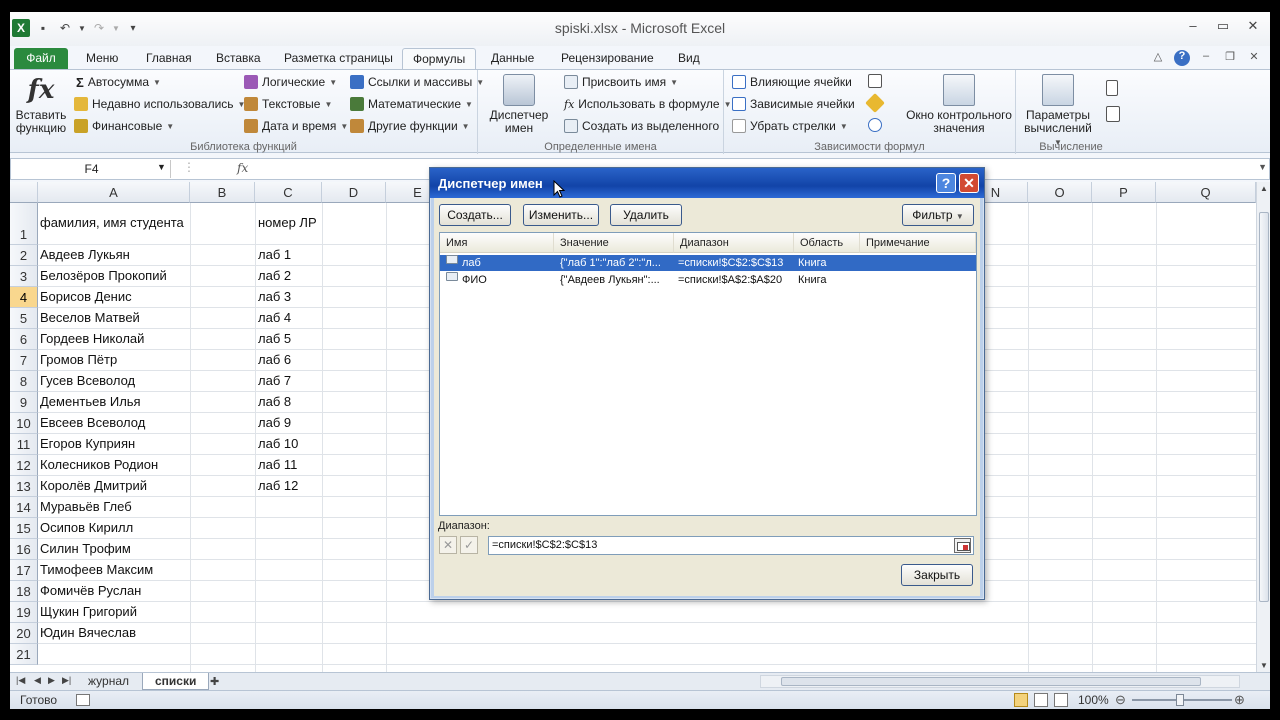 The width and height of the screenshot is (1280, 720). What do you see at coordinates (85, 527) in the screenshot?
I see `cell-a: Осипов Кирилл` at bounding box center [85, 527].